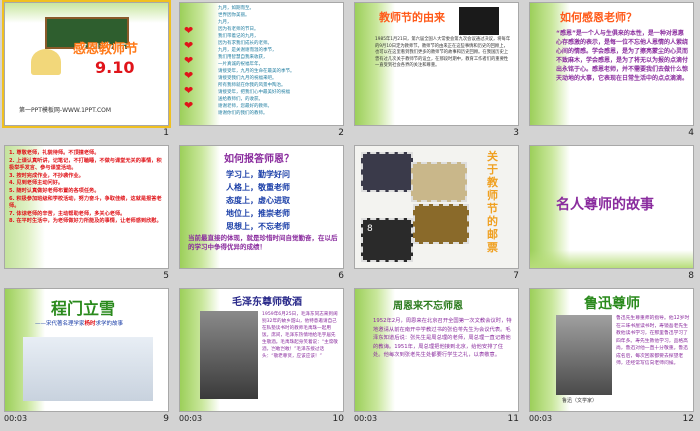  I want to click on slide-title: 毛泽东尊师敬酒, so click(267, 302).